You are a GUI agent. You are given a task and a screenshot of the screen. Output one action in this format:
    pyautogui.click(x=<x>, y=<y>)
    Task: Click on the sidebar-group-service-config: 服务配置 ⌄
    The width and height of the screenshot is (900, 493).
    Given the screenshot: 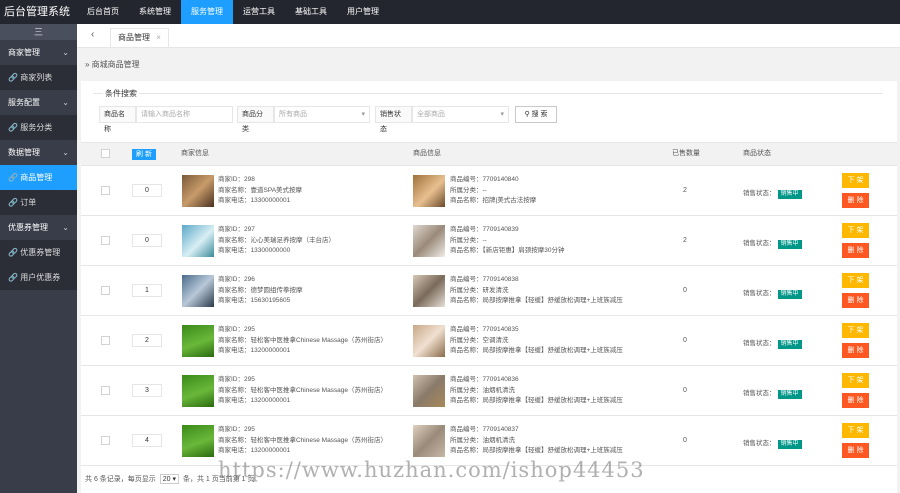 What is the action you would take?
    pyautogui.click(x=38, y=102)
    